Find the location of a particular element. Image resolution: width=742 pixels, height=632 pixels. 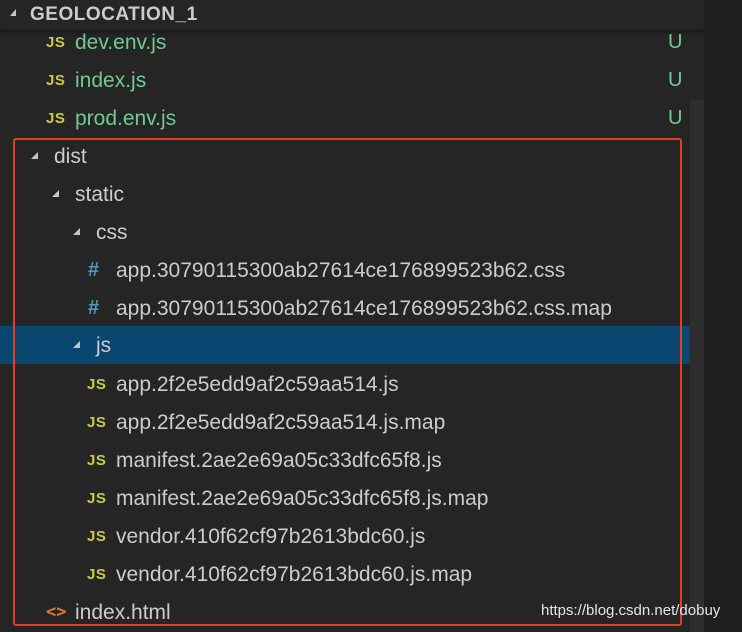

tree-item-manifest-js-map: JS manifest.2ae2e69a05c33dfc65f8.js.map is located at coordinates (352, 498).